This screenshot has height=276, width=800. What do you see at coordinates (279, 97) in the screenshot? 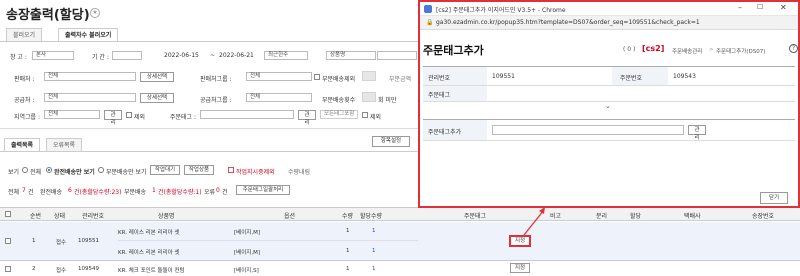
I see `supplier-group-select: 전체` at bounding box center [279, 97].